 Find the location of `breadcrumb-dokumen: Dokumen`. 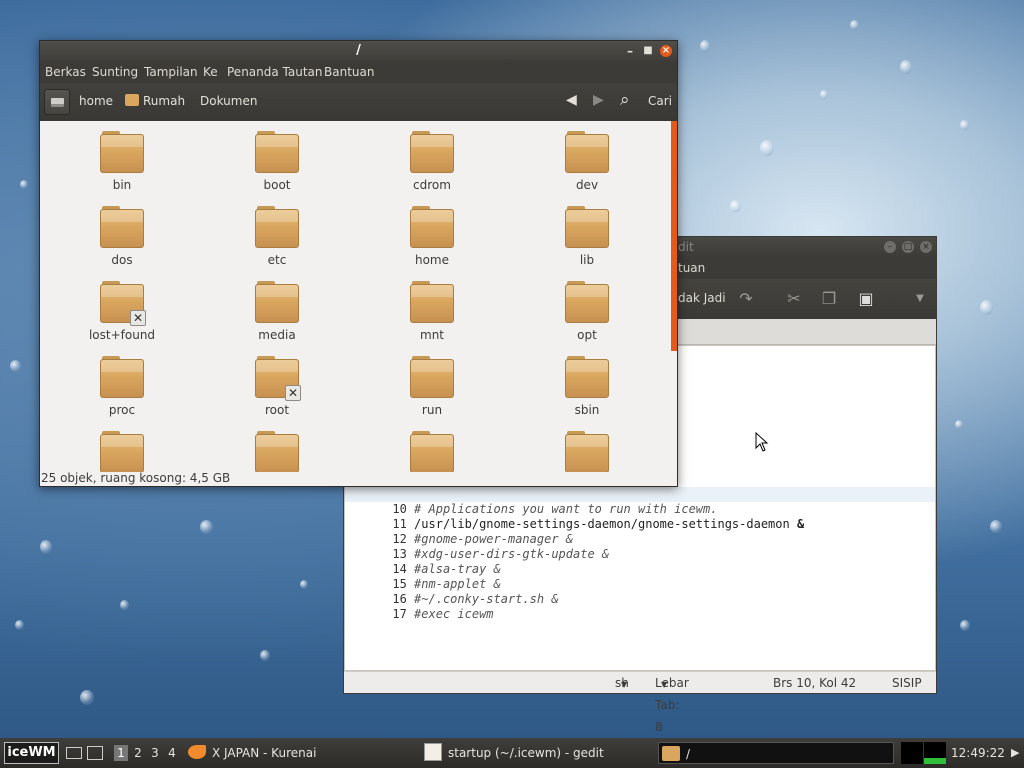

breadcrumb-dokumen: Dokumen is located at coordinates (228, 101).